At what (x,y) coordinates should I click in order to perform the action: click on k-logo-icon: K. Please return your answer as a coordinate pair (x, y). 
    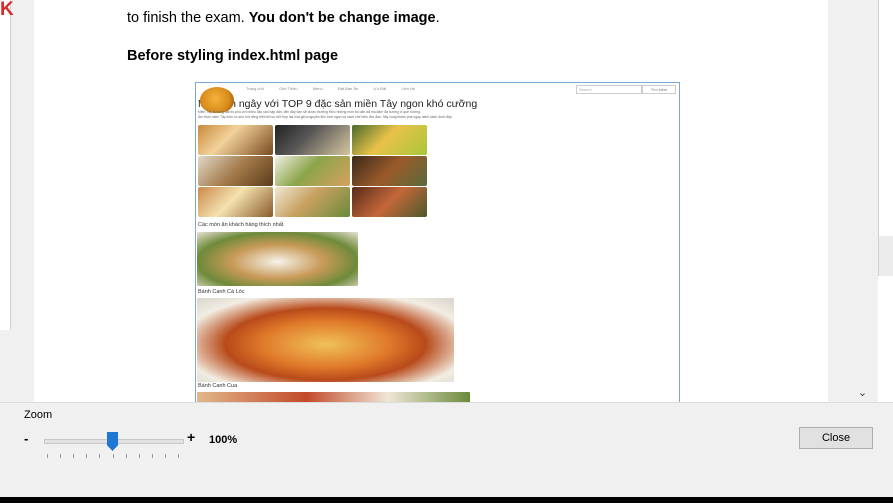
    Looking at the image, I should click on (7, 10).